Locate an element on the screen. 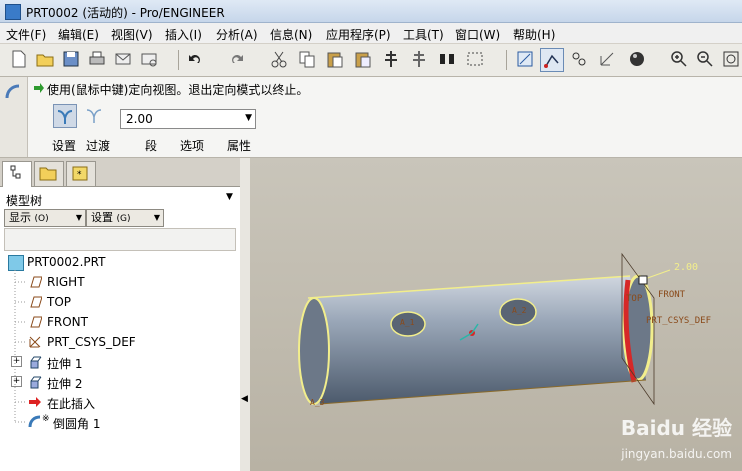 Image resolution: width=742 pixels, height=471 pixels. status-message: 使用(鼠标中键)定向视图。退出定向模式以终止。 is located at coordinates (178, 90).